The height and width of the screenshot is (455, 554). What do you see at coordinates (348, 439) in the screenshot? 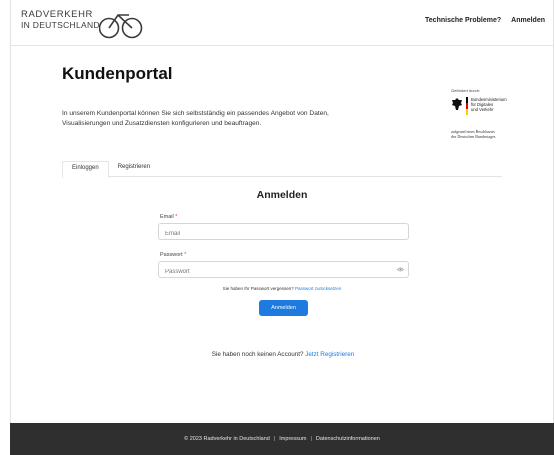
I see `privacy-link: Datenschutzinformationen` at bounding box center [348, 439].